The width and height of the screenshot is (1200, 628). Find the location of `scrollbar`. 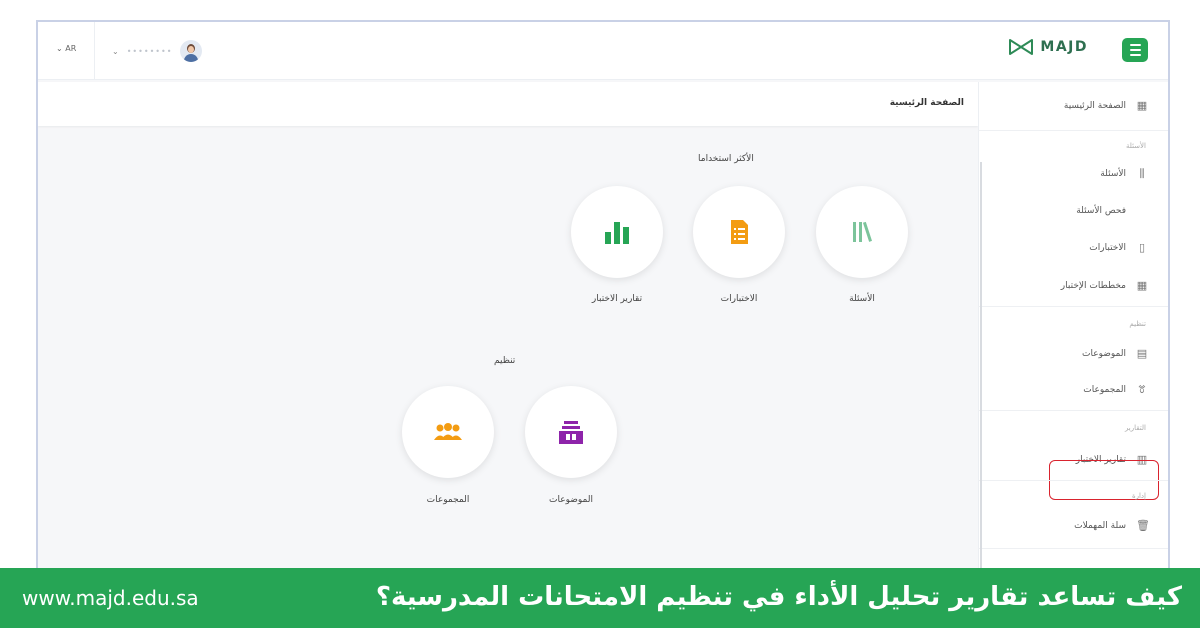

scrollbar is located at coordinates (981, 370).